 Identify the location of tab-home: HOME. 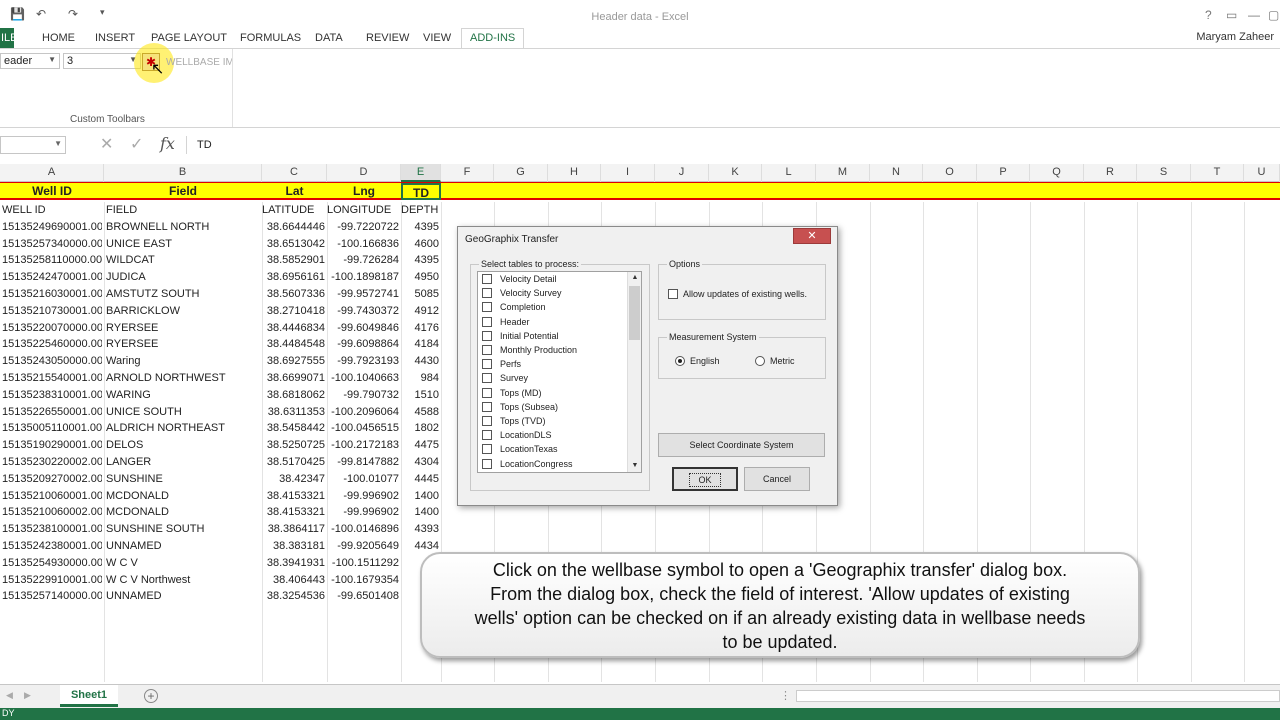
(58, 38).